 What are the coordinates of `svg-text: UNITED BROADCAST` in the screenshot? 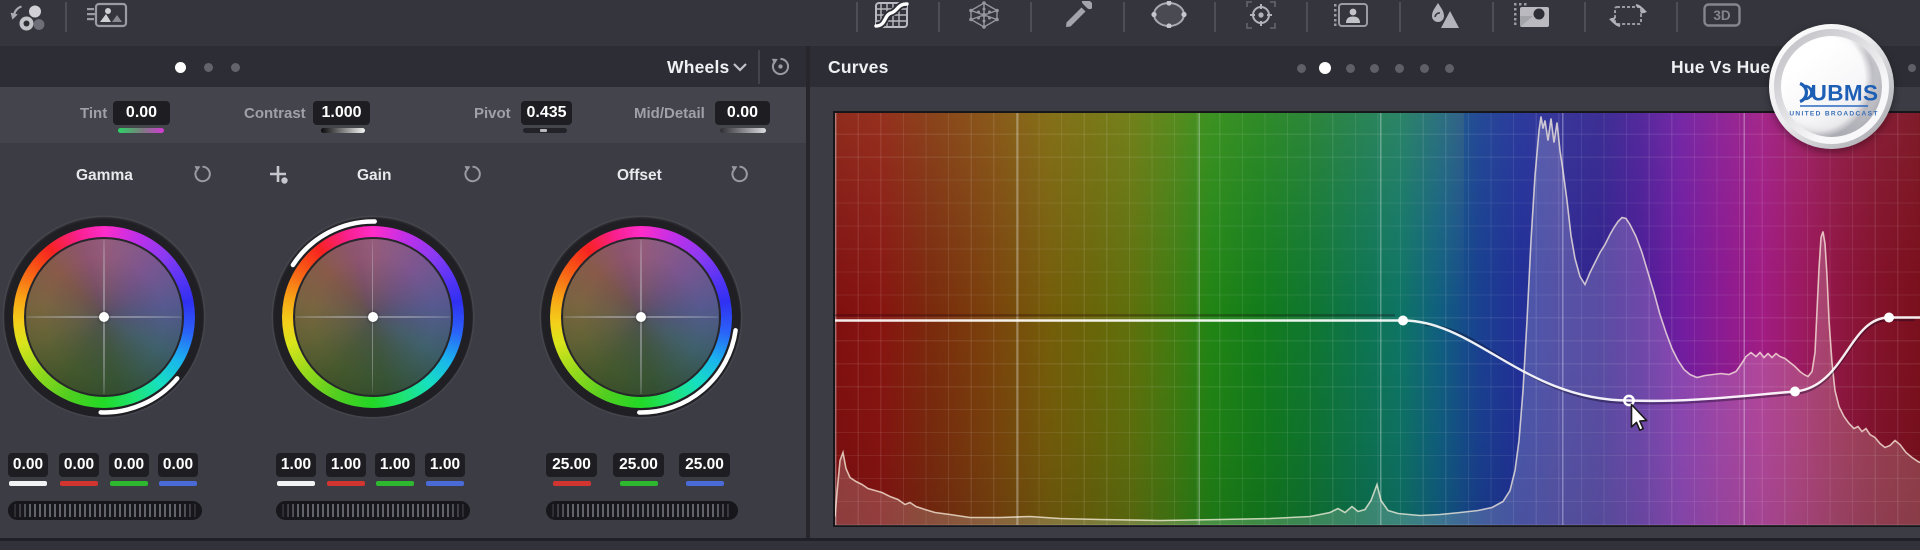 It's located at (1833, 114).